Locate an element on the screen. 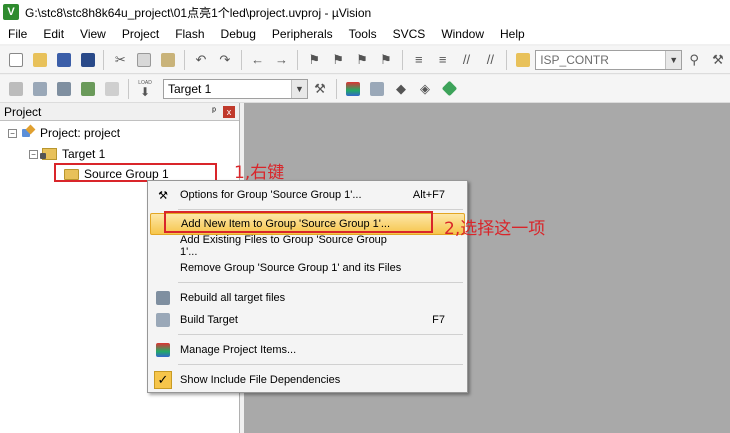  manage-project-items-button is located at coordinates (353, 89).